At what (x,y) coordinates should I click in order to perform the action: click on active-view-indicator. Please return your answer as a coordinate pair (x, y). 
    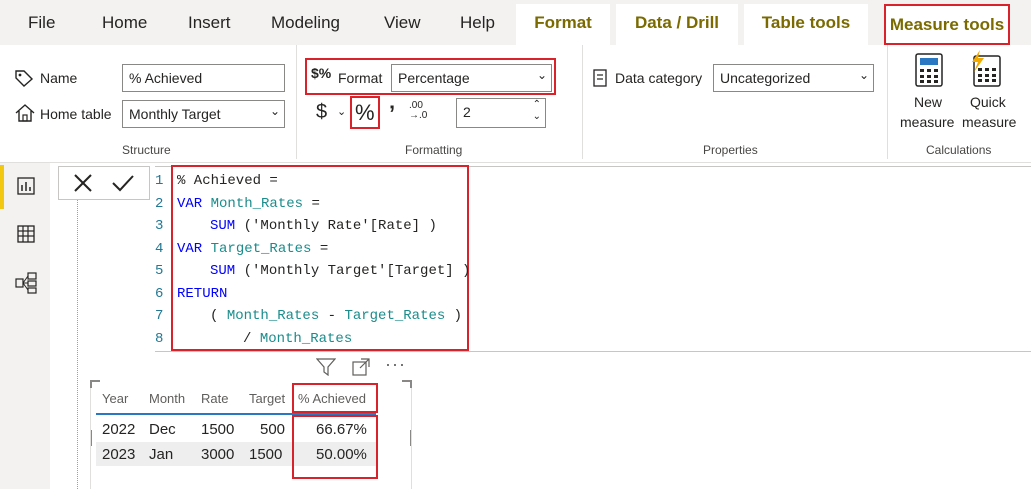
    Looking at the image, I should click on (2, 187).